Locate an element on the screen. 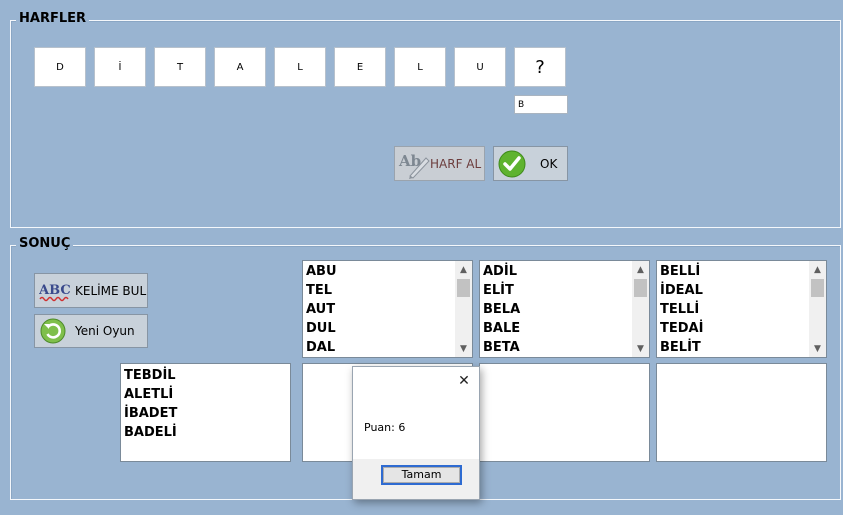  check-icon is located at coordinates (512, 164).